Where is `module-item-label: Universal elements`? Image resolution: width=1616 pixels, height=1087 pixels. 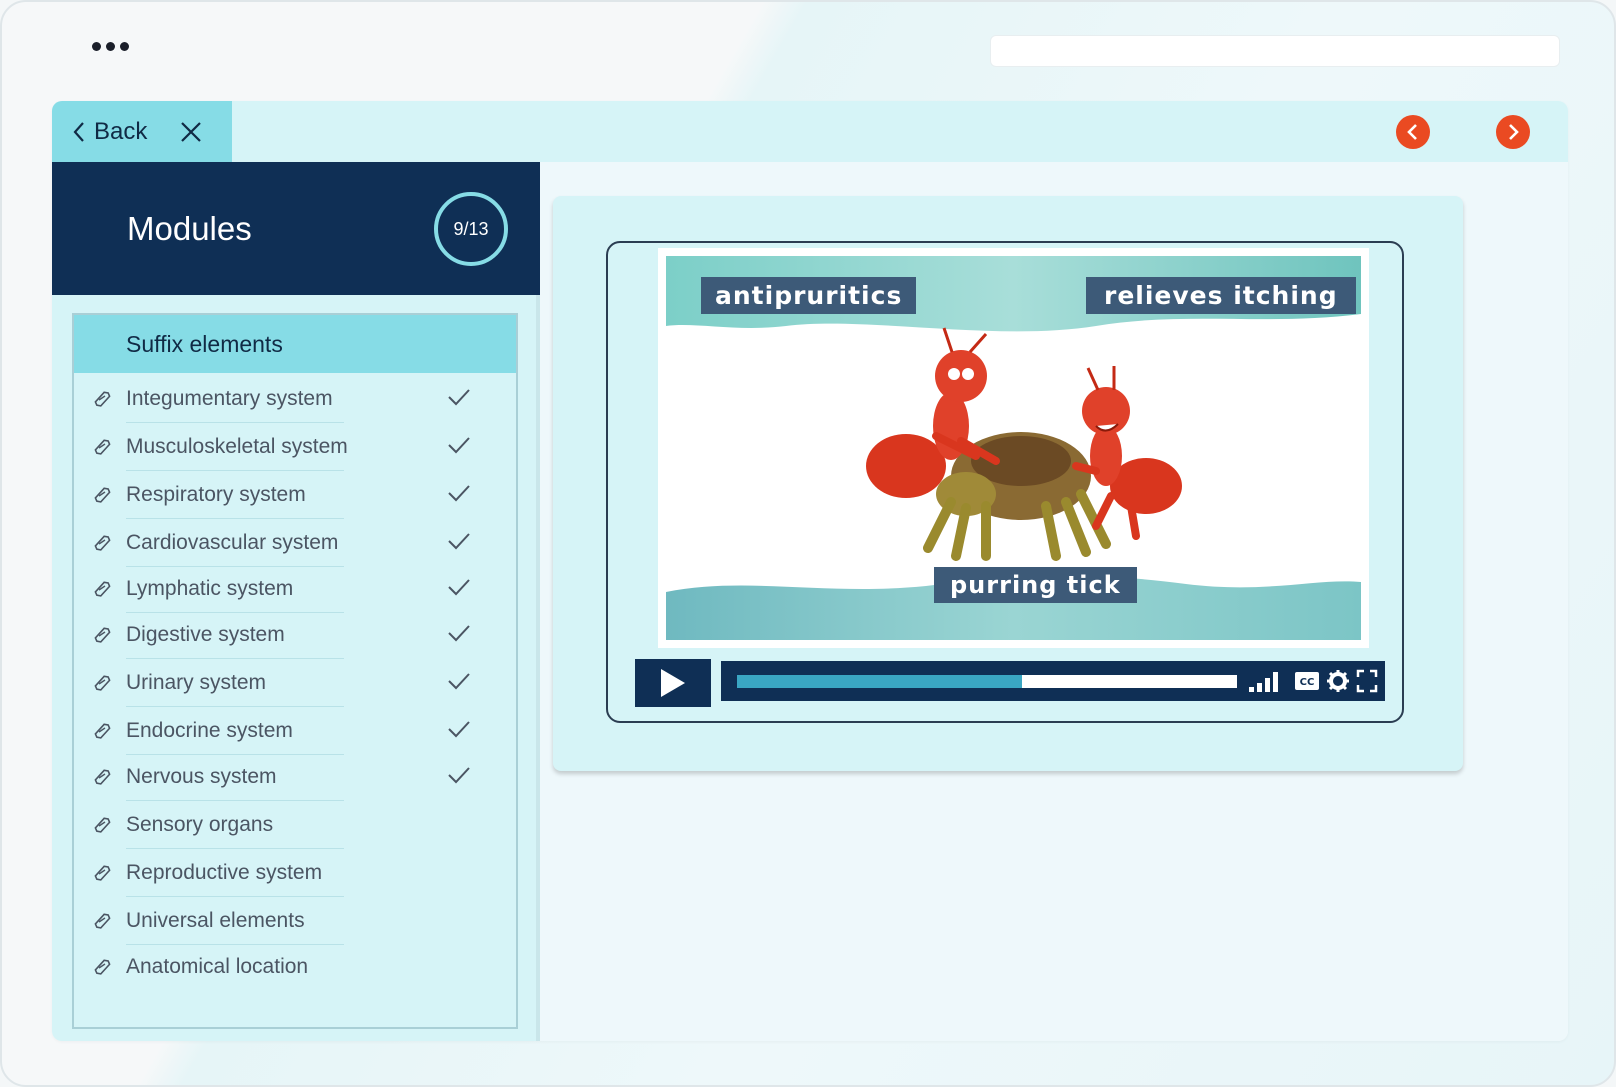 module-item-label: Universal elements is located at coordinates (215, 920).